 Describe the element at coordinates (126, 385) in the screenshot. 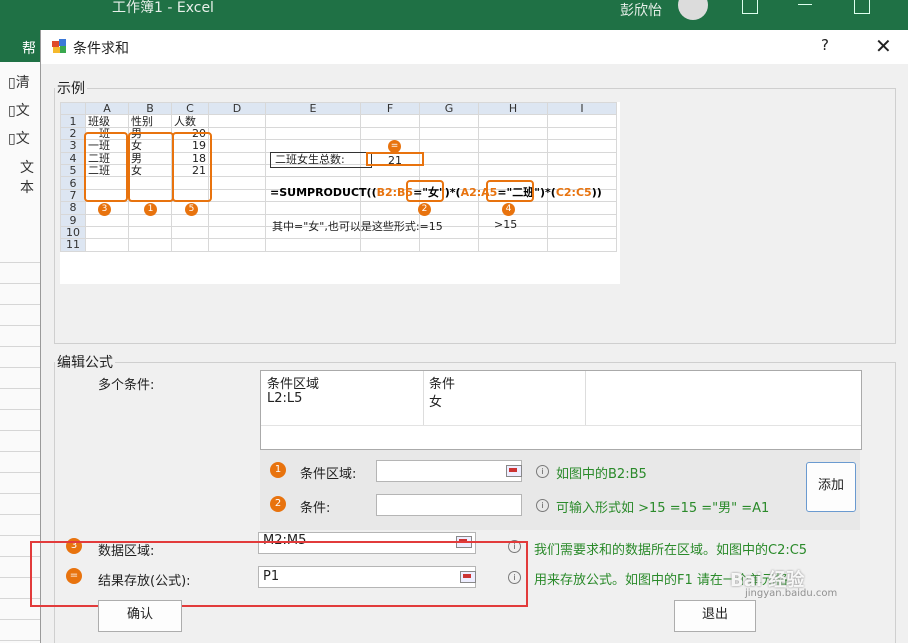

I see `multi-condition-label: 多个条件:` at that location.